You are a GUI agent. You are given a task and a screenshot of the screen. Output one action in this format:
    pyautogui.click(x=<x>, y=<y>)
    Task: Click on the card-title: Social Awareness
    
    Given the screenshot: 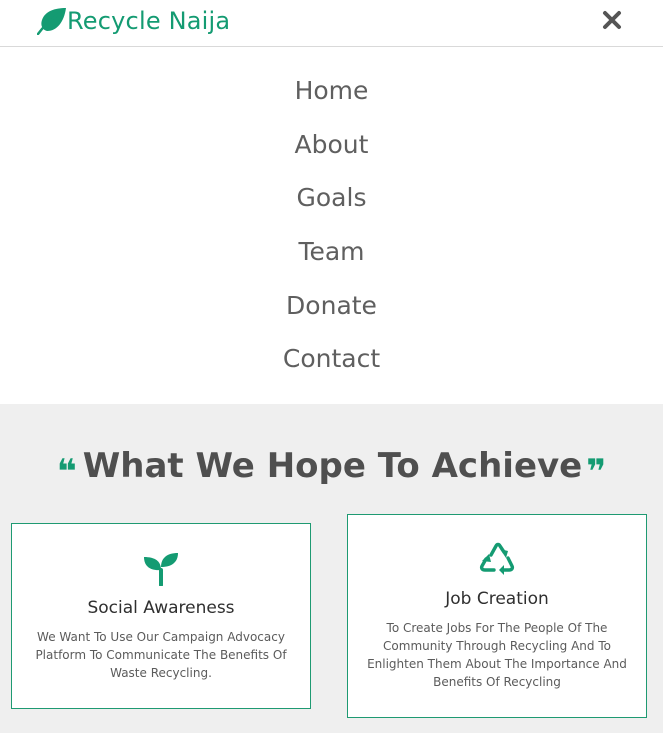 What is the action you would take?
    pyautogui.click(x=161, y=608)
    